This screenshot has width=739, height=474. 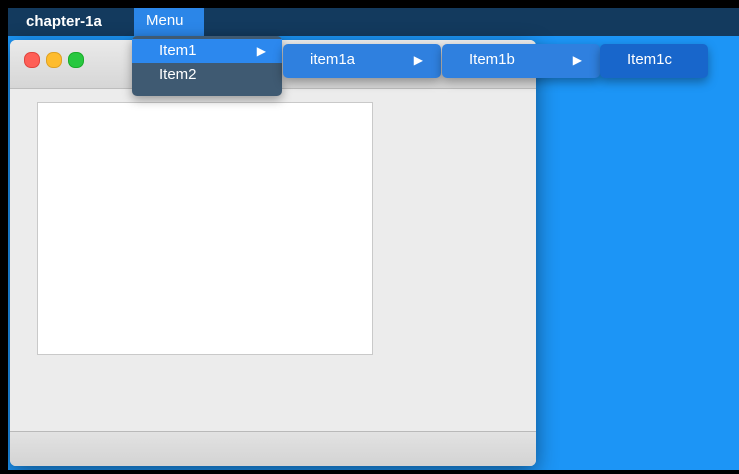 I want to click on maximize-icon, so click(x=76, y=60).